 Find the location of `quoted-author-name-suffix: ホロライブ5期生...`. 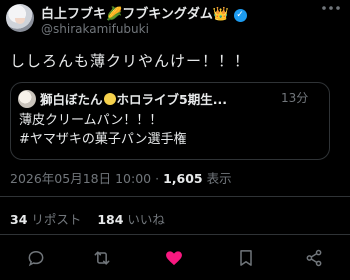

quoted-author-name-suffix: ホロライブ5期生... is located at coordinates (171, 99).